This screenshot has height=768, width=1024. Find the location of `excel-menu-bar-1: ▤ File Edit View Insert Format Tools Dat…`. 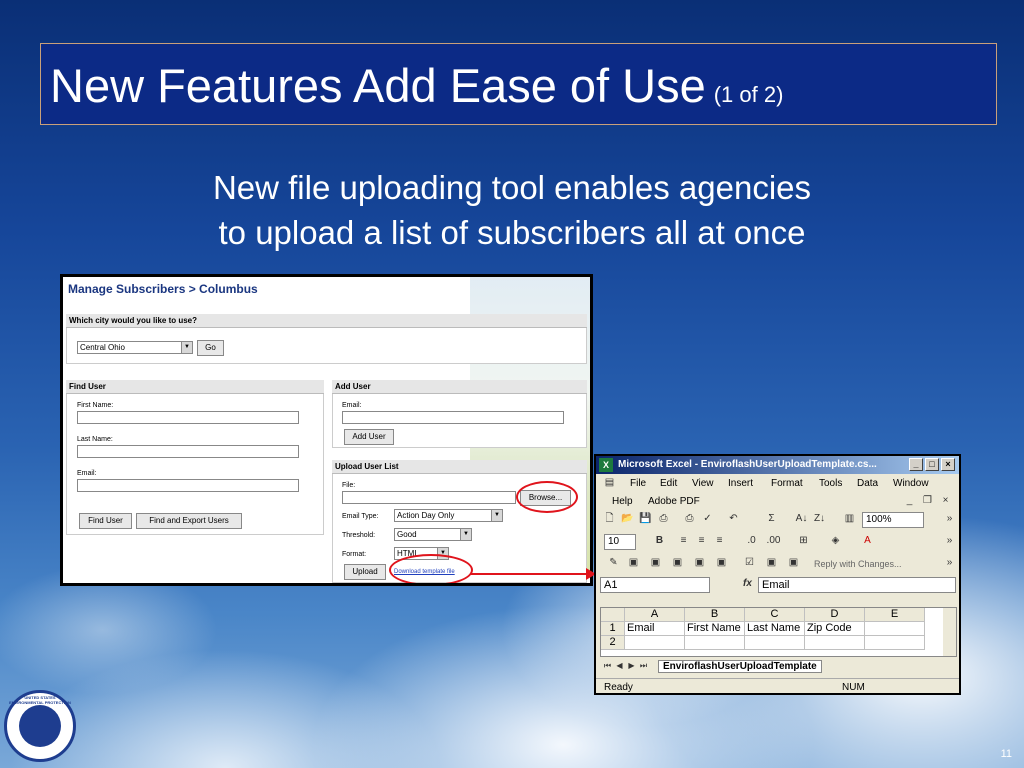

excel-menu-bar-1: ▤ File Edit View Insert Format Tools Dat… is located at coordinates (777, 483).